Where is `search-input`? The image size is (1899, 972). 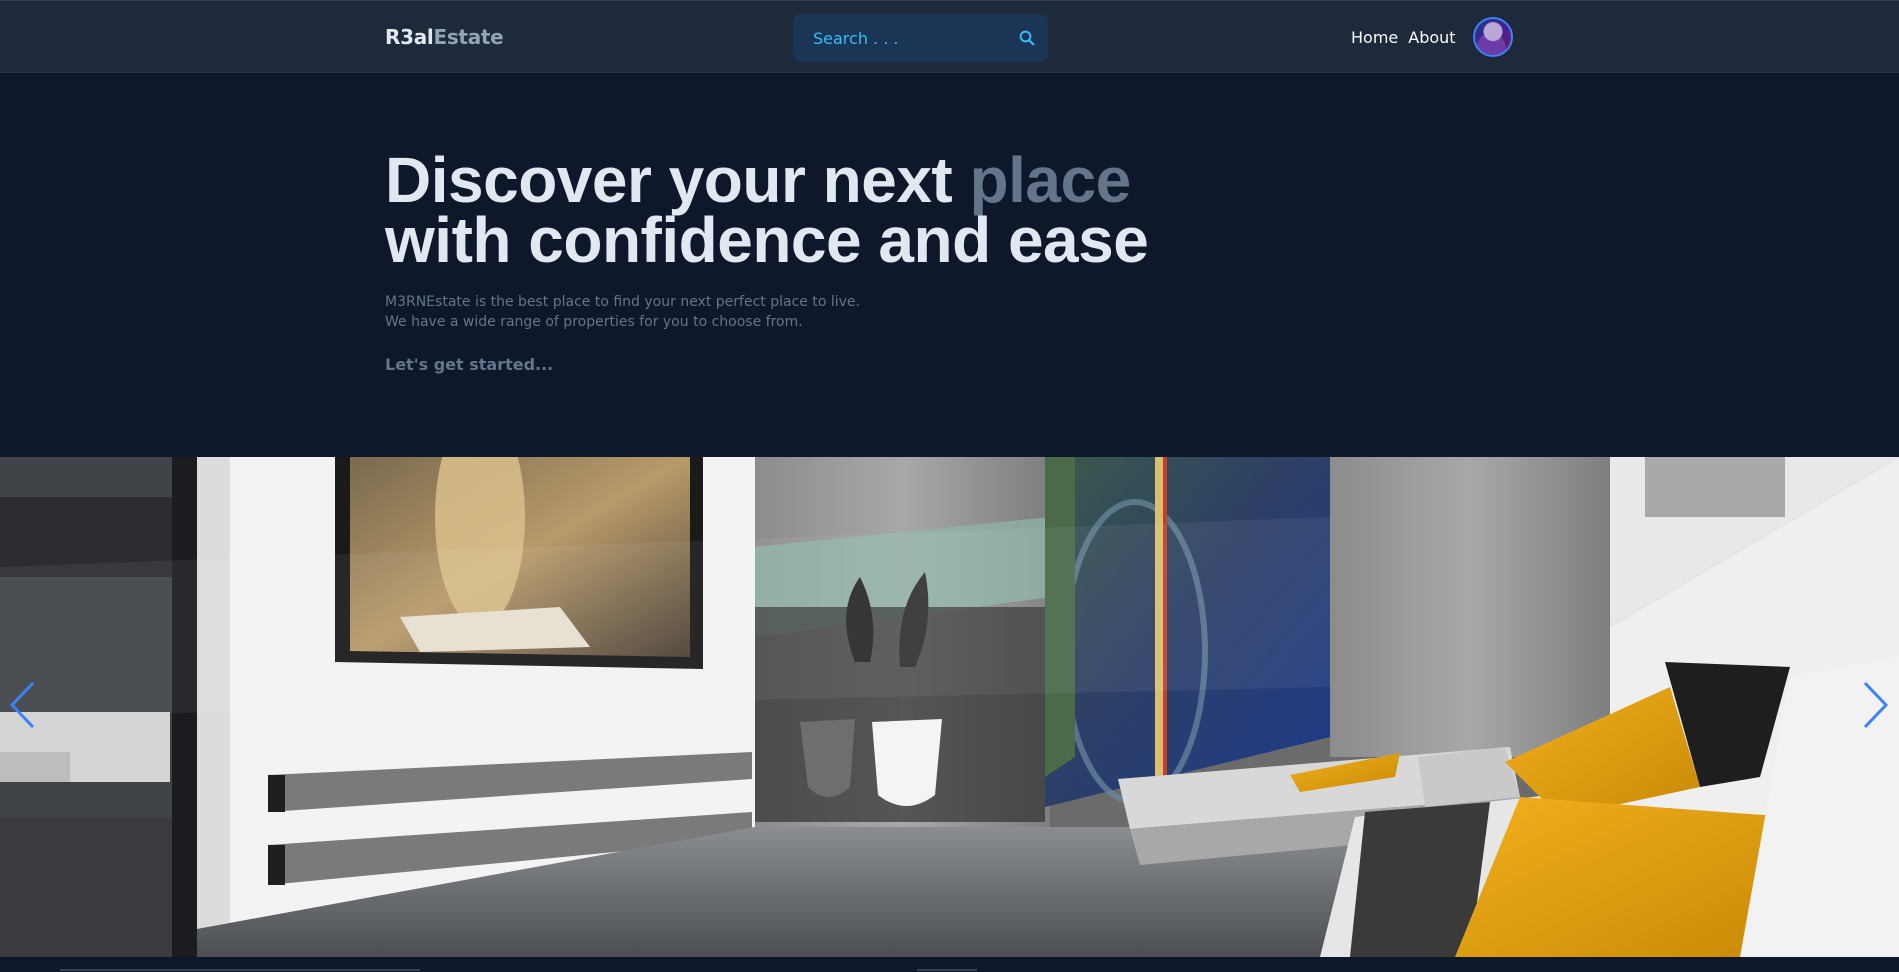 search-input is located at coordinates (915, 38).